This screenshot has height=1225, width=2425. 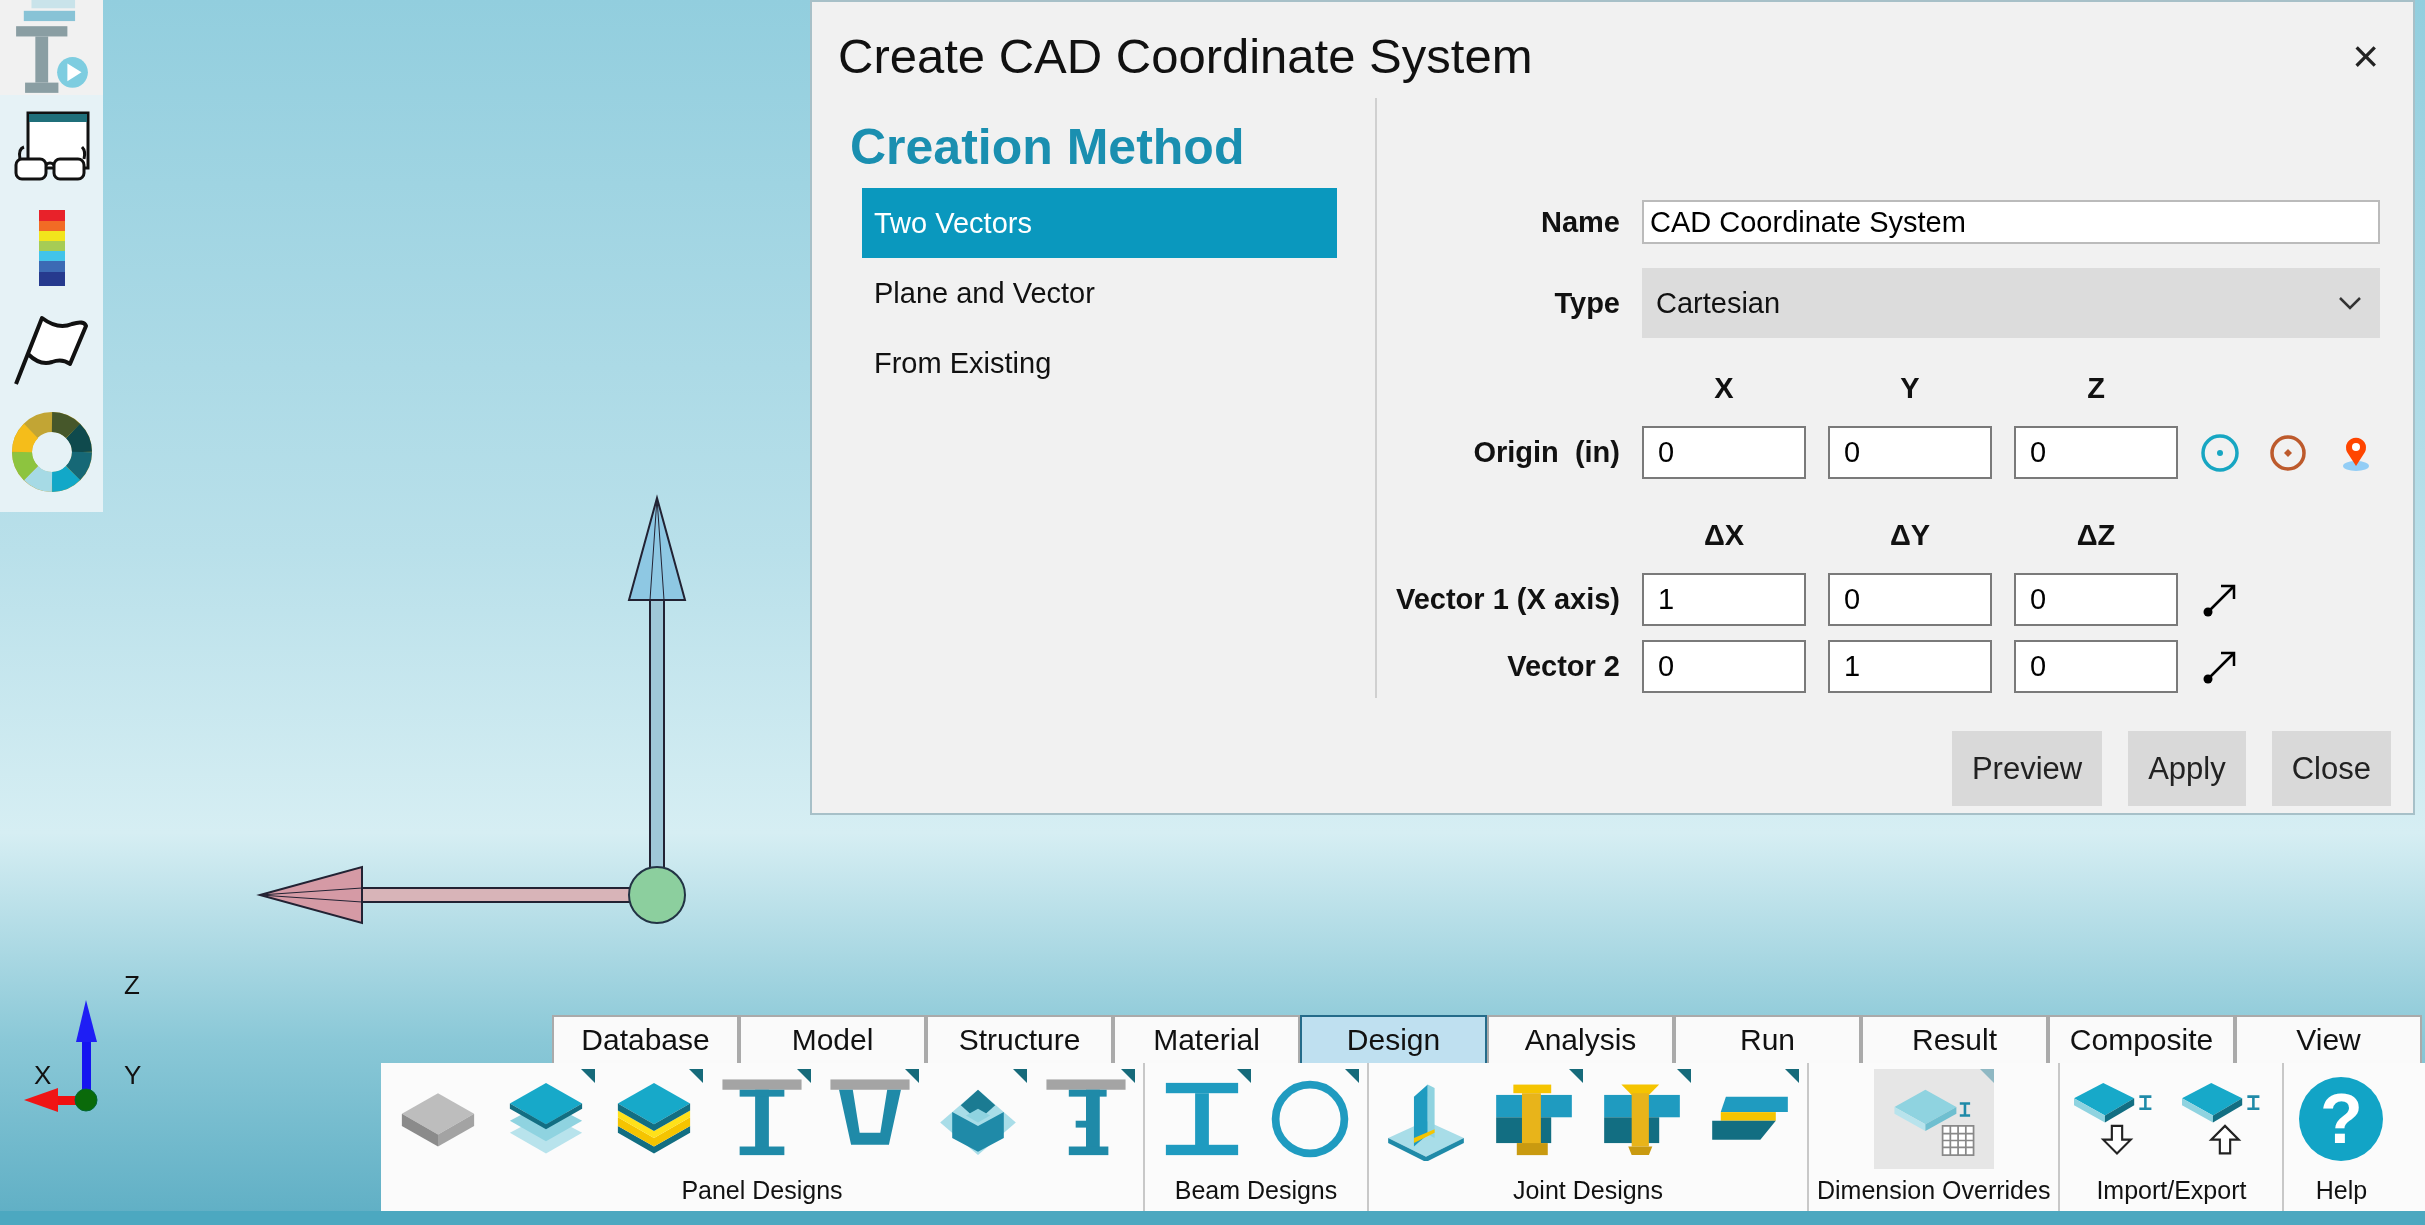 I want to click on ribbon-tool, so click(x=1933, y=1119).